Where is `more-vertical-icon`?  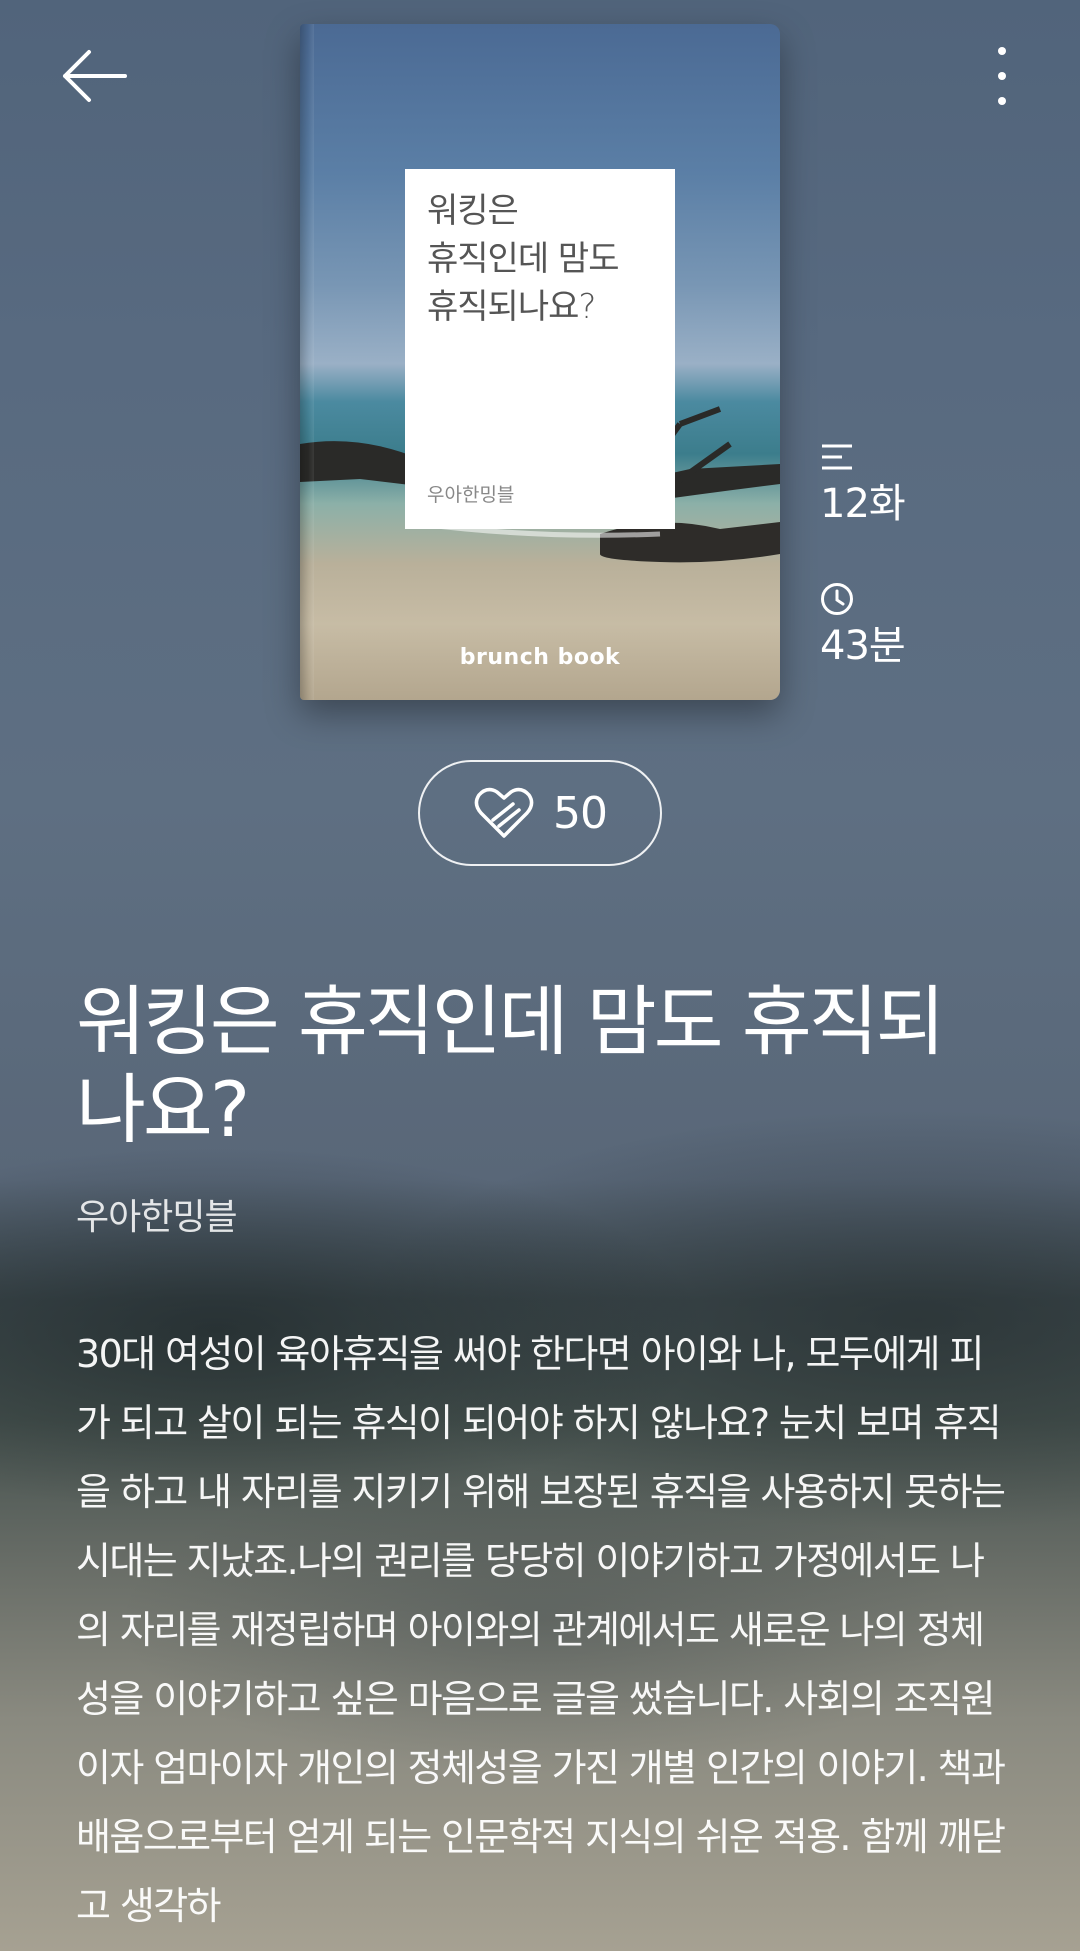
more-vertical-icon is located at coordinates (1002, 76).